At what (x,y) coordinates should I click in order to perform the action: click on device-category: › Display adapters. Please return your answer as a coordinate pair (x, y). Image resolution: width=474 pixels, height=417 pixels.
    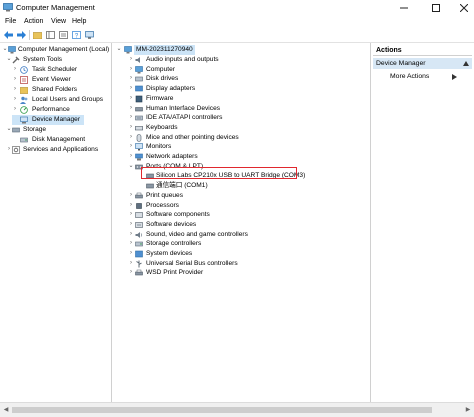
    Looking at the image, I should click on (243, 89).